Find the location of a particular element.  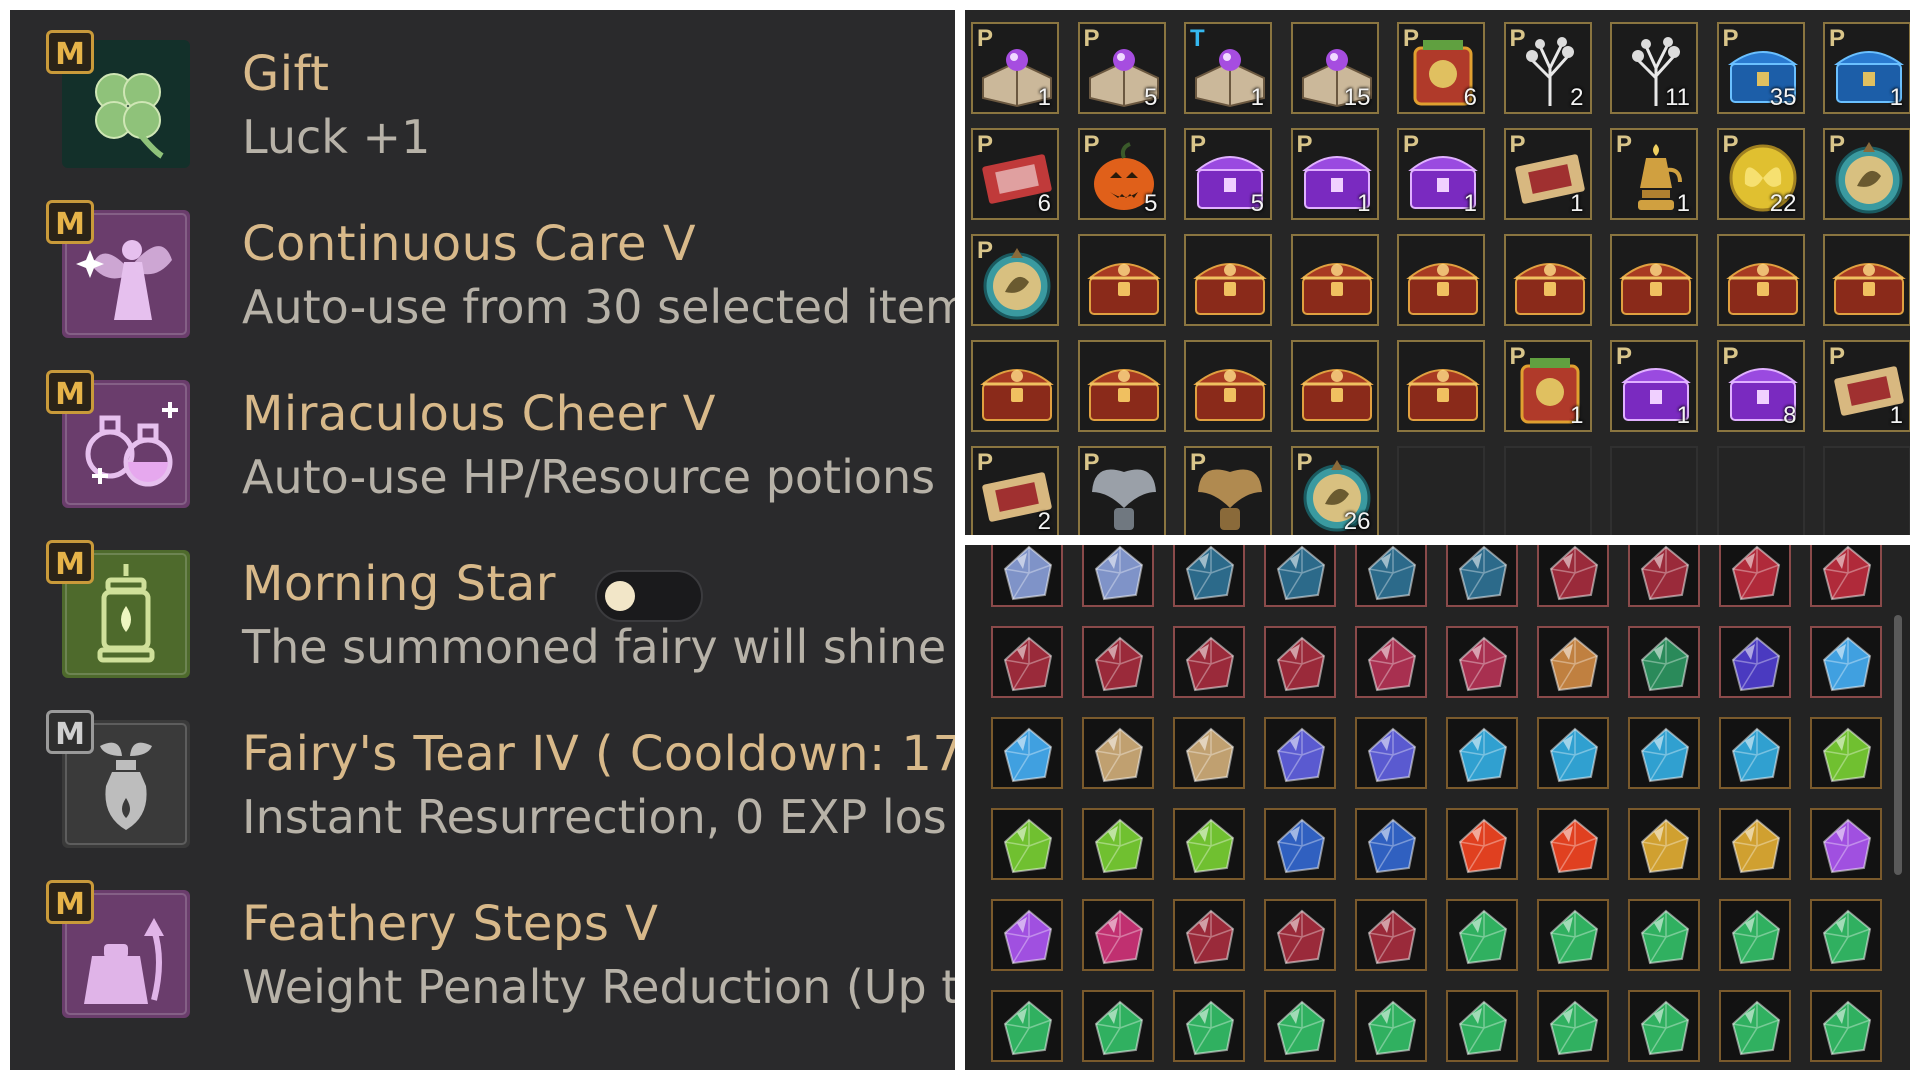

gem-inventory-scrollbar is located at coordinates (1898, 745).